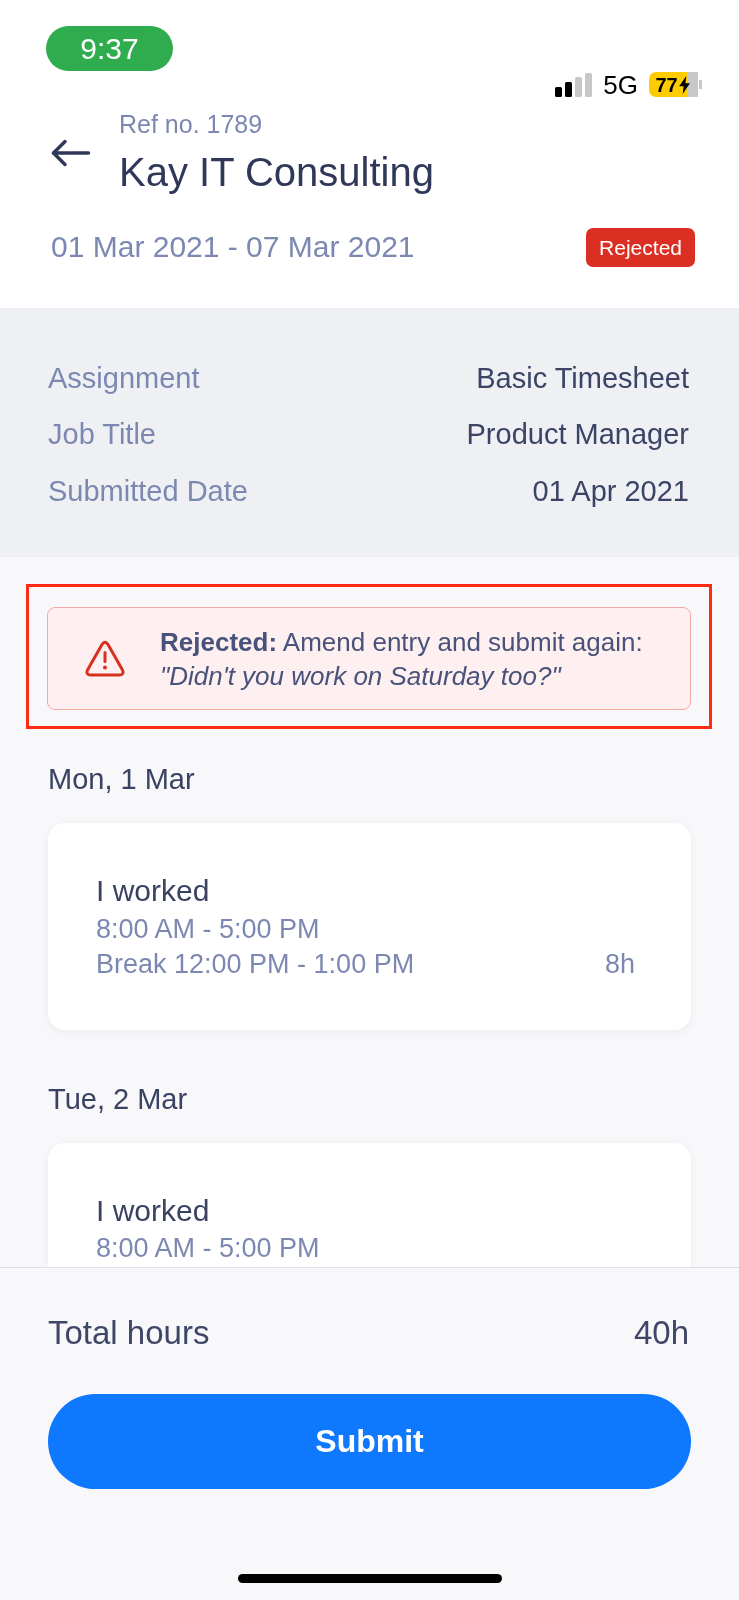  I want to click on company-title: Kay IT Consulting, so click(276, 172).